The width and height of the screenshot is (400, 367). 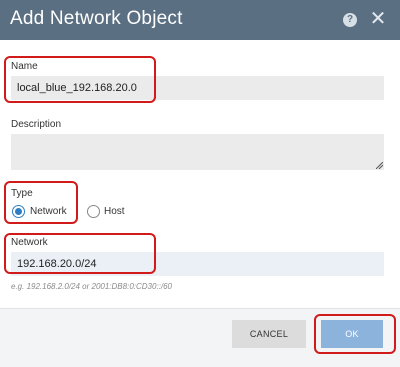 What do you see at coordinates (22, 193) in the screenshot?
I see `type-label: Type` at bounding box center [22, 193].